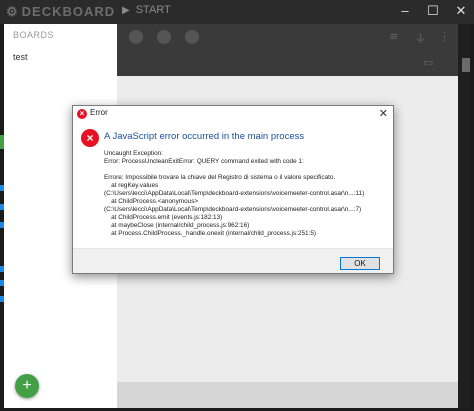  I want to click on screen-icon: ▭, so click(430, 63).